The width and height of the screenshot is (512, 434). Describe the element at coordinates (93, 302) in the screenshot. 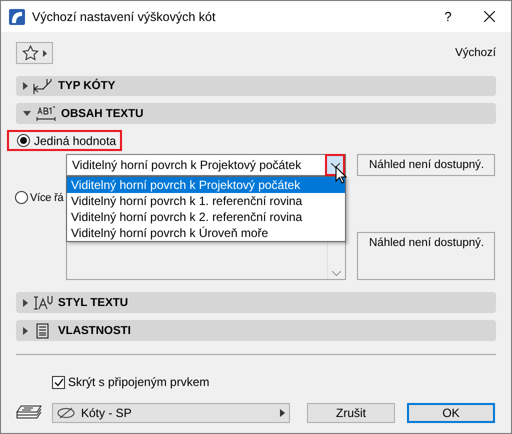

I see `panel-title: STYL TEXTU` at that location.